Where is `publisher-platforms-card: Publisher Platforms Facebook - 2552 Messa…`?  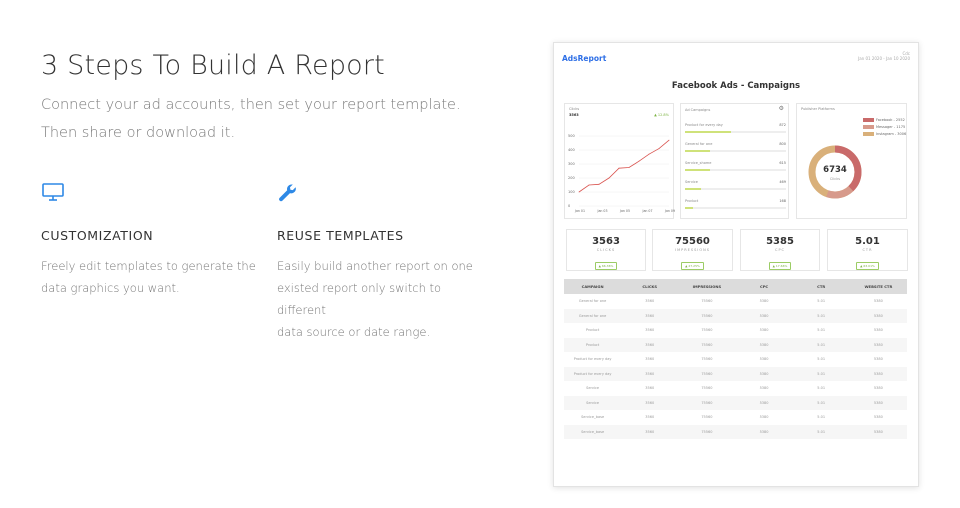
publisher-platforms-card: Publisher Platforms Facebook - 2552 Messa… is located at coordinates (851, 161).